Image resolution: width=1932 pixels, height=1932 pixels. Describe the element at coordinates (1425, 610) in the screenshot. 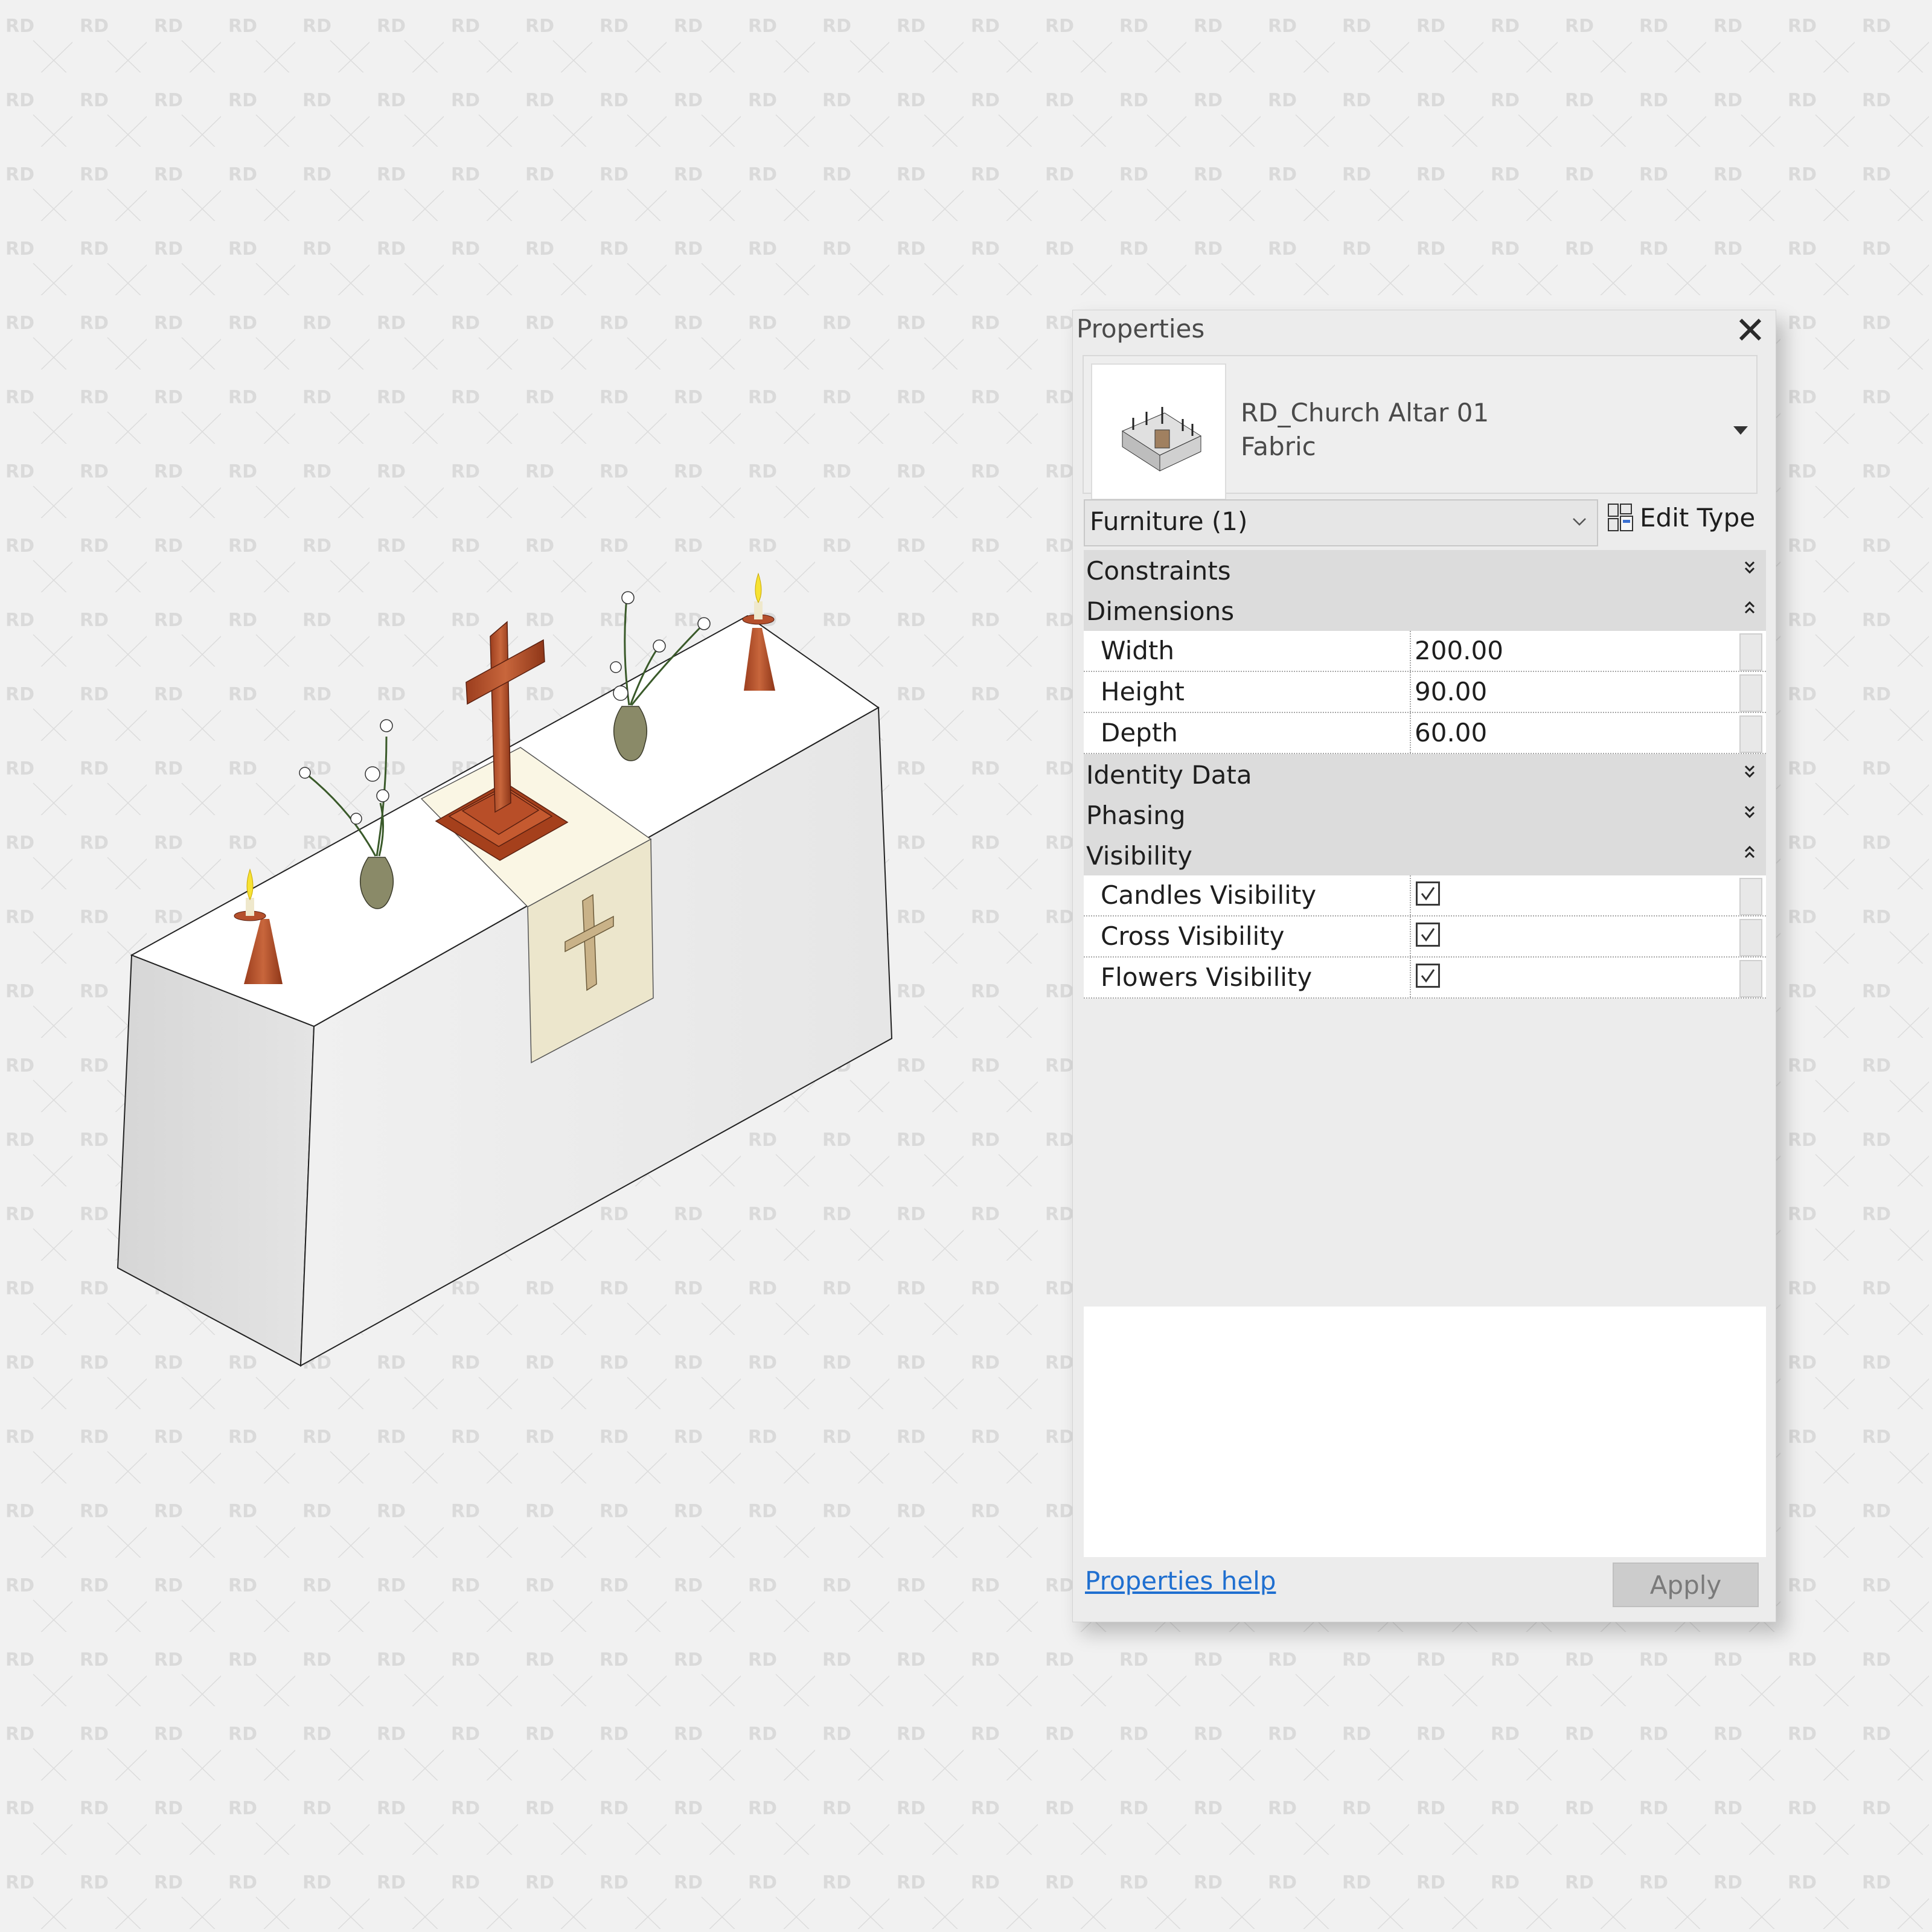

I see `group-dimensions: Dimensions` at that location.